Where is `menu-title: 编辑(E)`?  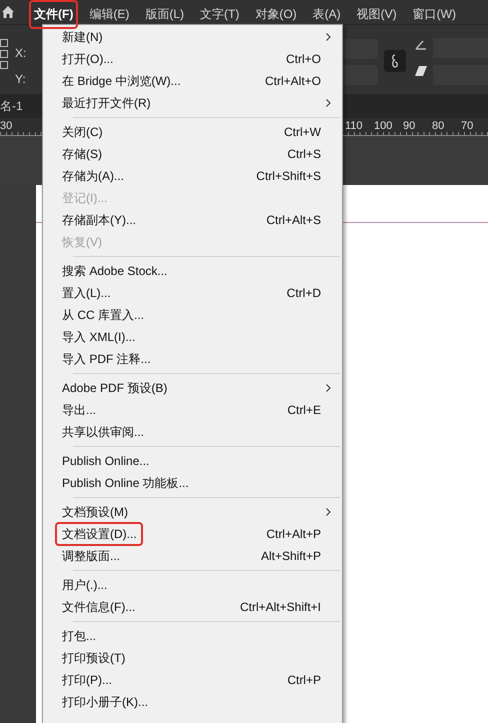
menu-title: 编辑(E) is located at coordinates (109, 12).